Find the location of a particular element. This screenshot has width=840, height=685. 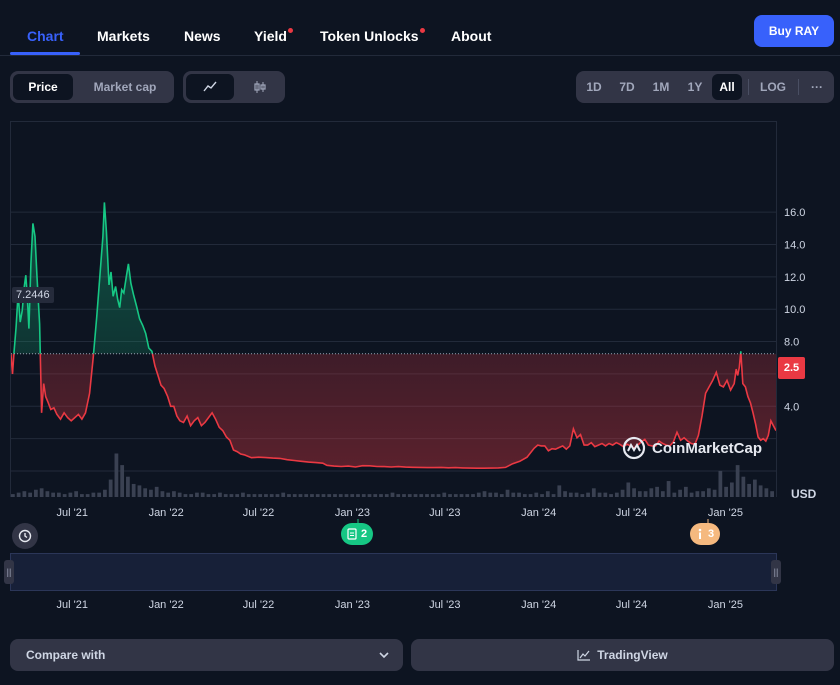

baseline-value-label: 7.2446 is located at coordinates (33, 295).